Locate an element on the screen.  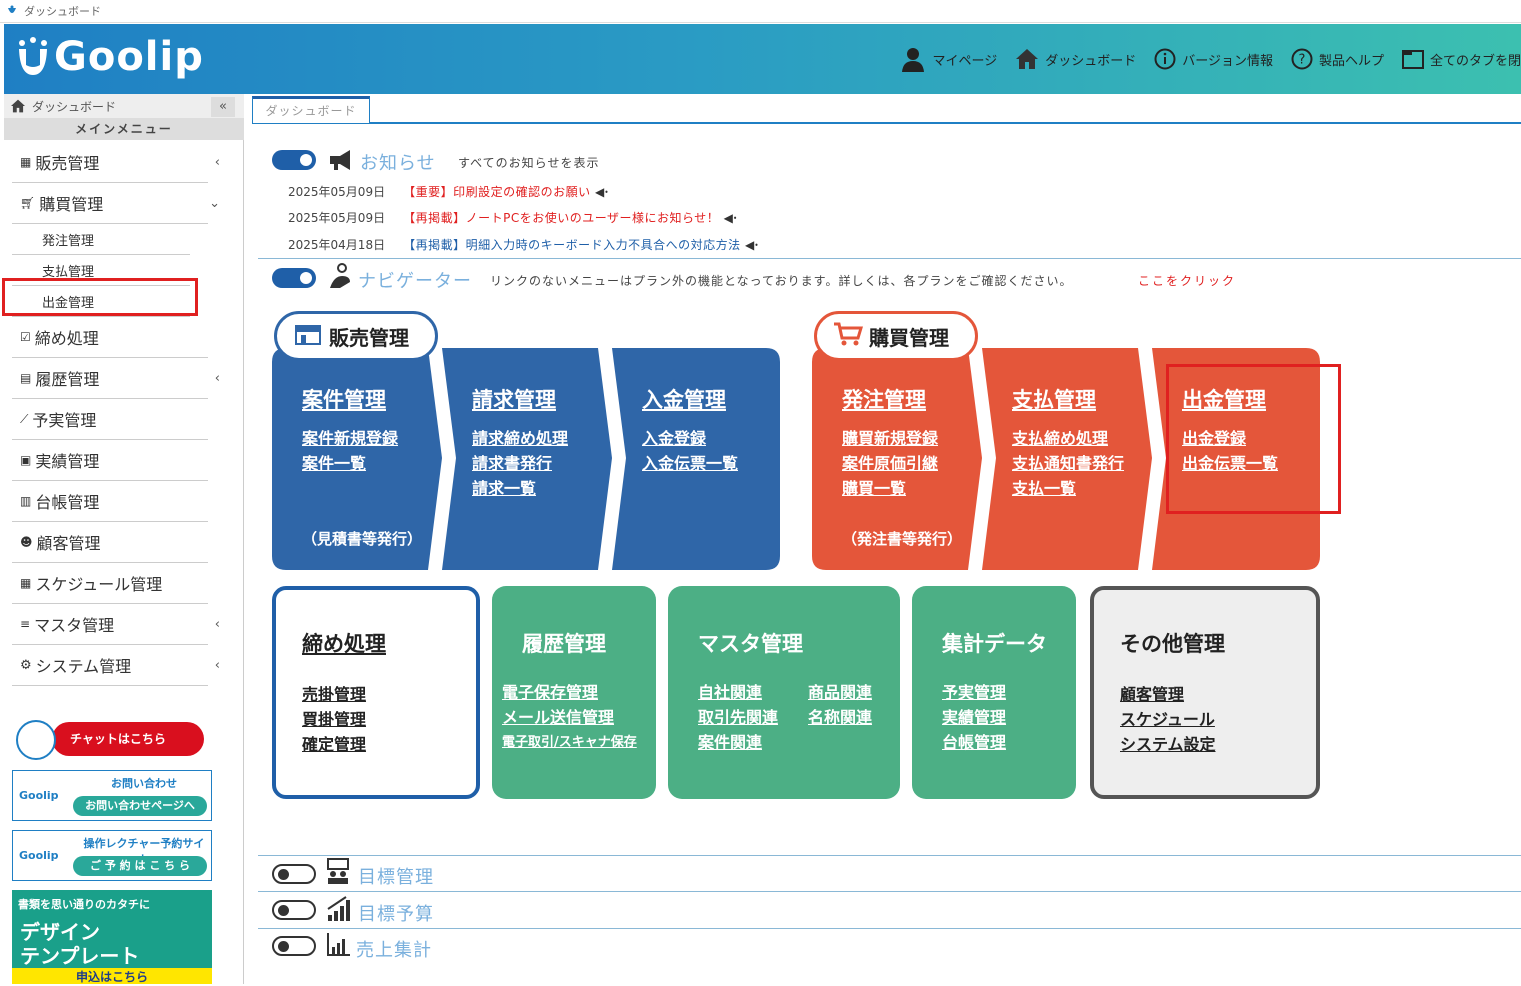
section-goal-title: 目標管理 is located at coordinates (396, 876).